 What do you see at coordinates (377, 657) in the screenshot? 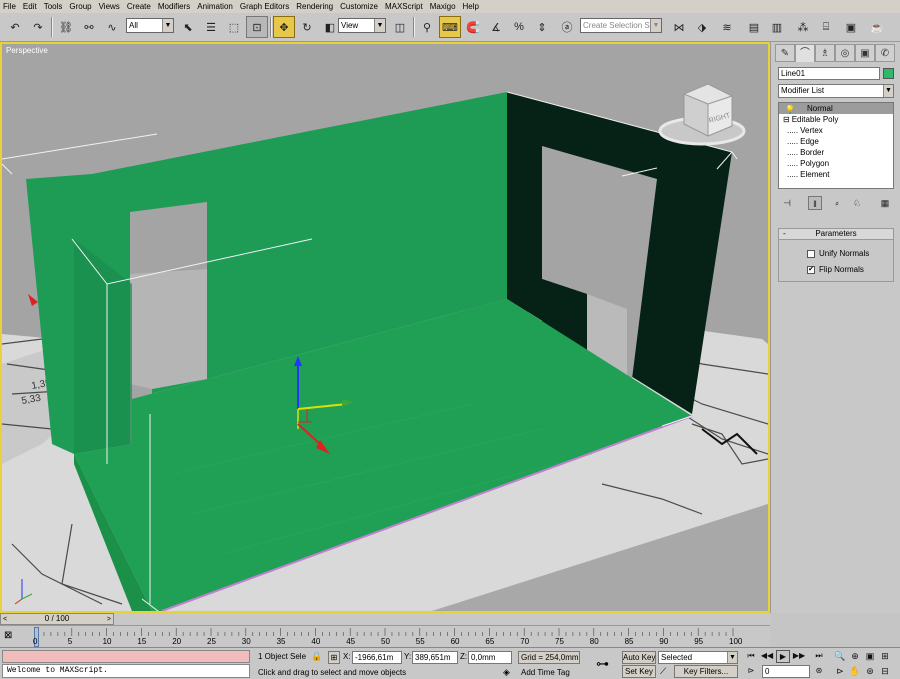
I see `x-coordinate-field: -1966,61m` at bounding box center [377, 657].